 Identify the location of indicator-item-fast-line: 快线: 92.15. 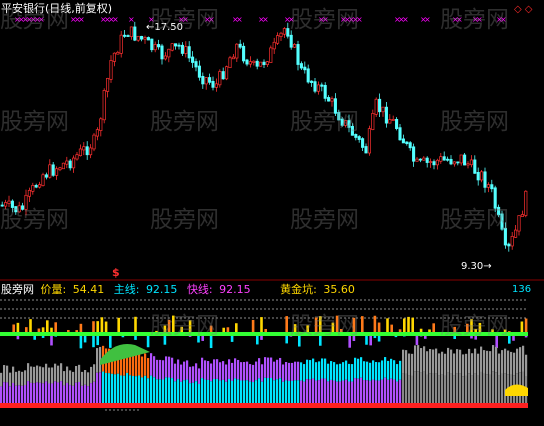
(218, 289).